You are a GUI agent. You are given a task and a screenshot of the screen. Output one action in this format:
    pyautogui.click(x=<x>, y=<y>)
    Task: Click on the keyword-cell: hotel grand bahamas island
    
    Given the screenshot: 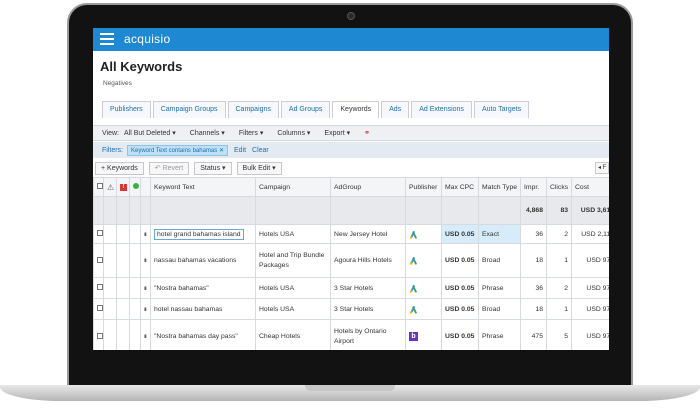 What is the action you would take?
    pyautogui.click(x=203, y=234)
    